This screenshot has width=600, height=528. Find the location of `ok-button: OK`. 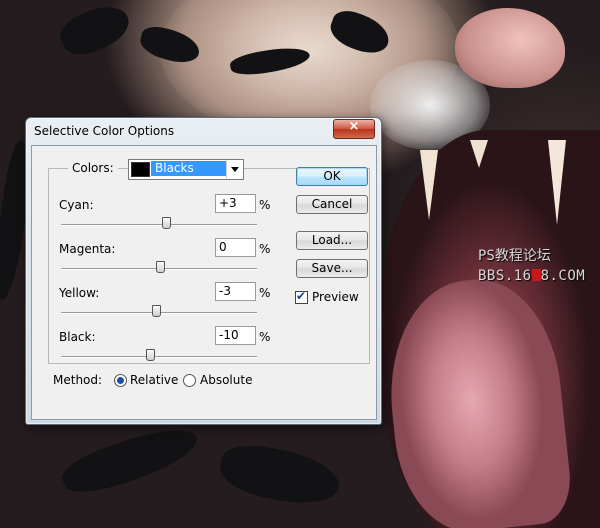

ok-button: OK is located at coordinates (332, 176).